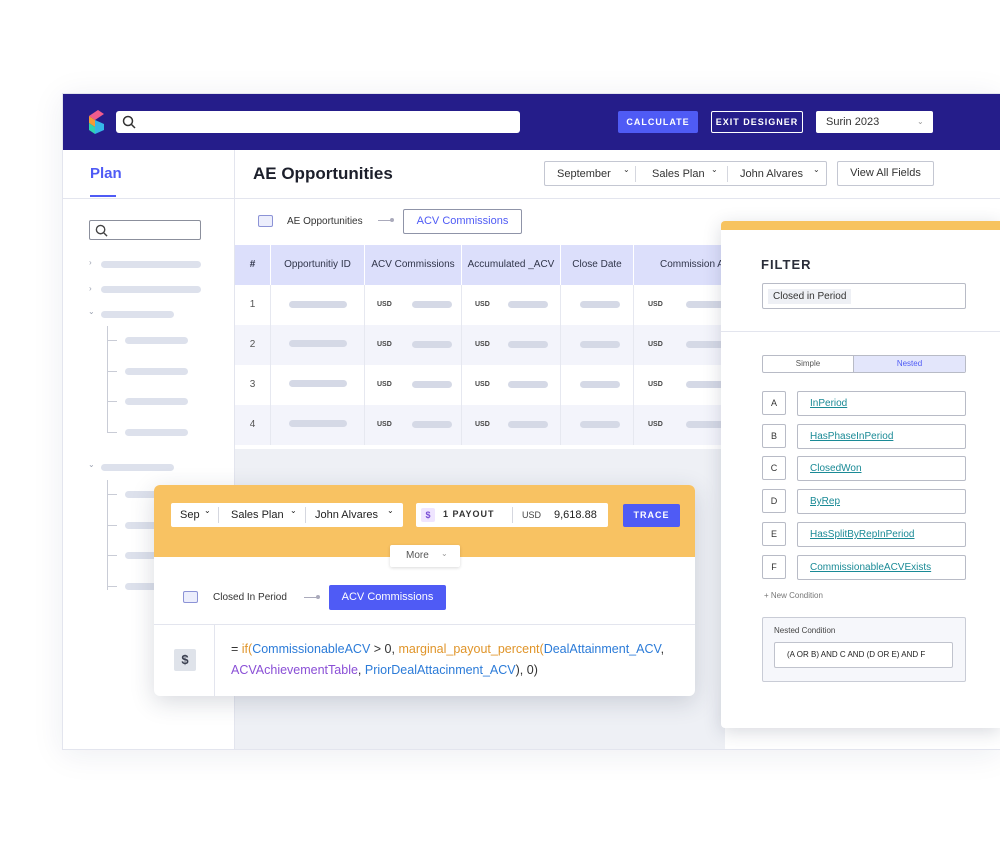 Image resolution: width=1000 pixels, height=844 pixels. What do you see at coordinates (810, 296) in the screenshot?
I see `filter-chip: Closed in Period` at bounding box center [810, 296].